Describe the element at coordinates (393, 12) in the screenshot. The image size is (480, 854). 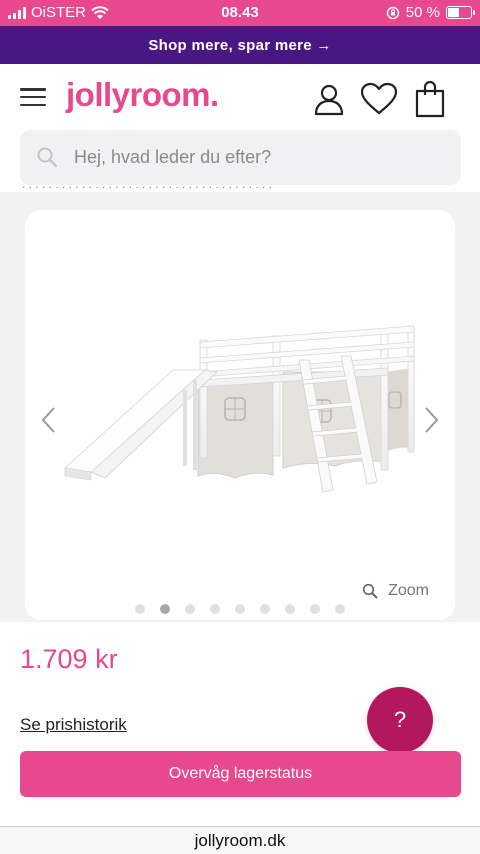
I see `lock-rotation-icon` at that location.